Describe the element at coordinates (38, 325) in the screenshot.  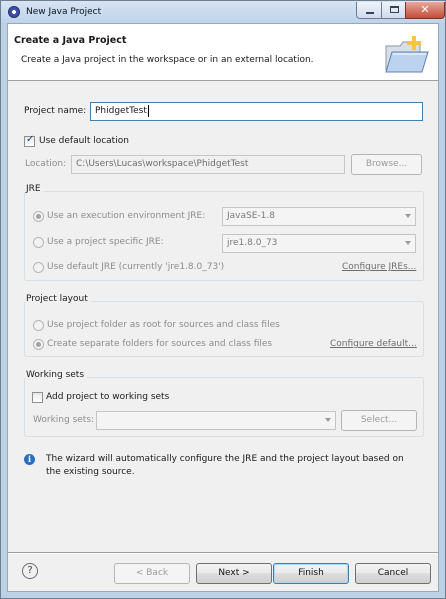
I see `project-root-radio` at that location.